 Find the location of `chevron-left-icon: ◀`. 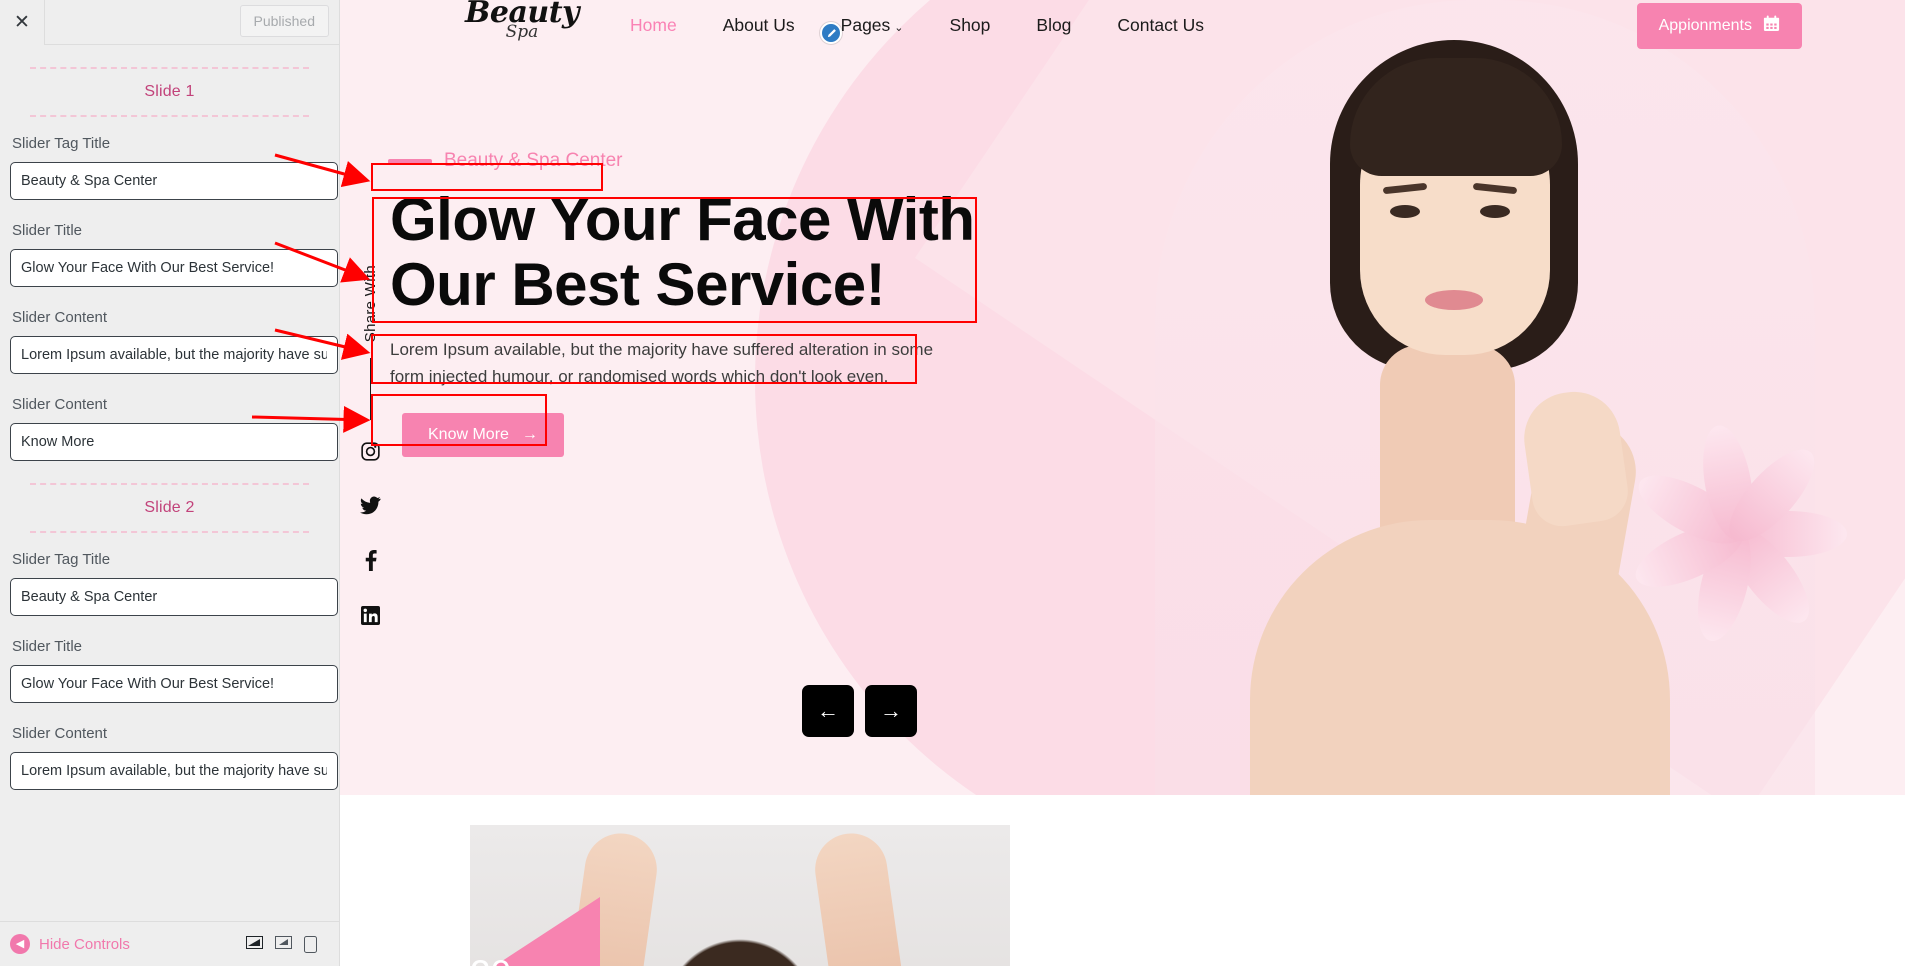

chevron-left-icon: ◀ is located at coordinates (20, 944).